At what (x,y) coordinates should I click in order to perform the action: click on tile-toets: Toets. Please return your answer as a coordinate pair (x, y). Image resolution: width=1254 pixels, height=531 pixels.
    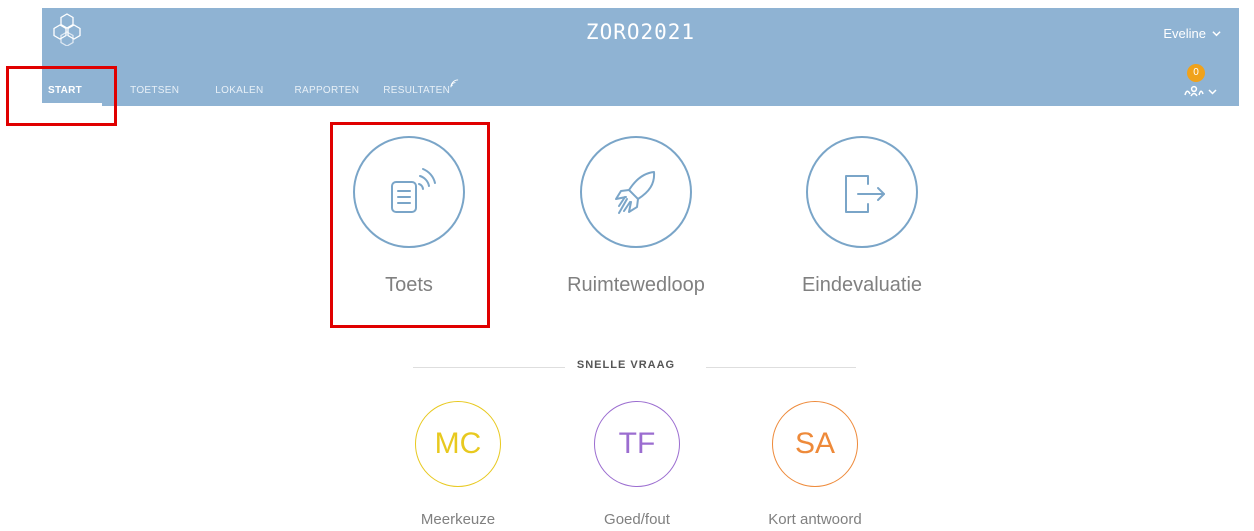
    Looking at the image, I should click on (409, 216).